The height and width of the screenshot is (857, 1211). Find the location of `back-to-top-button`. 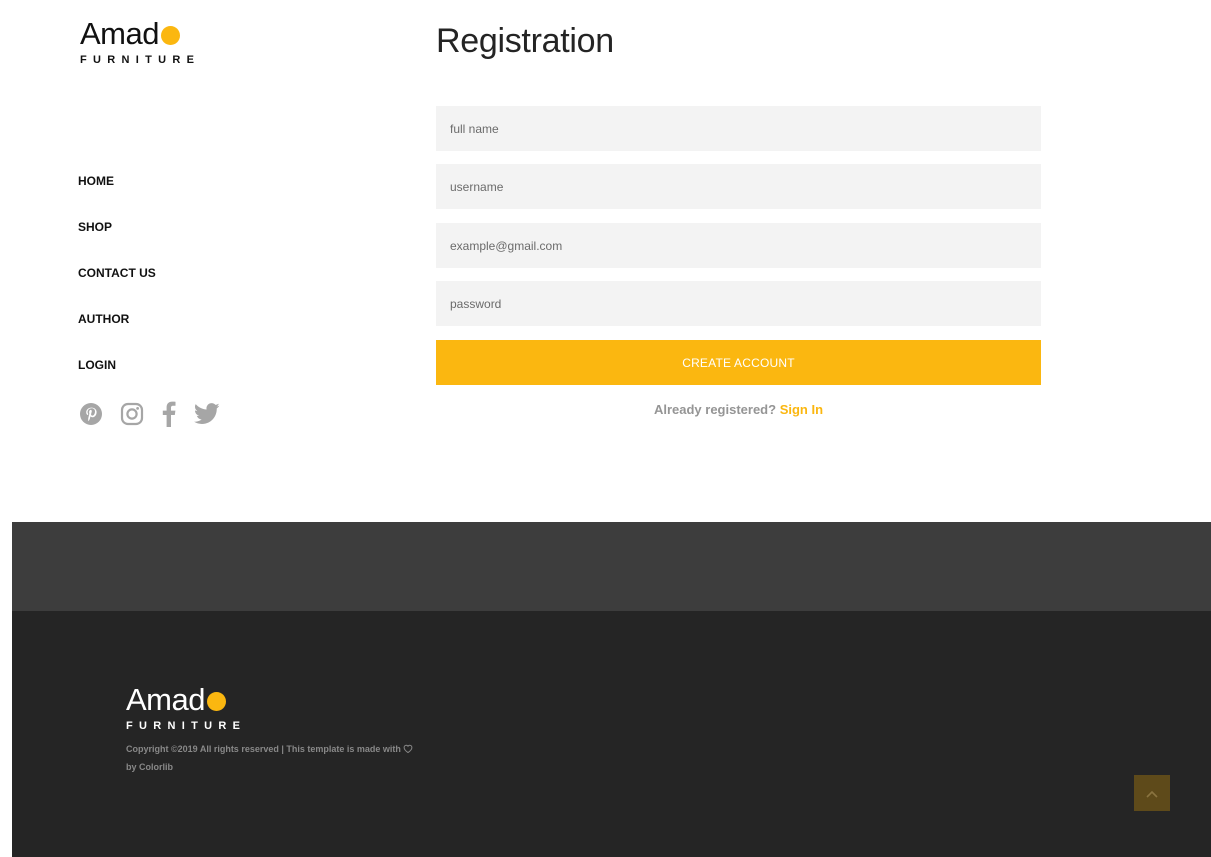

back-to-top-button is located at coordinates (1152, 793).